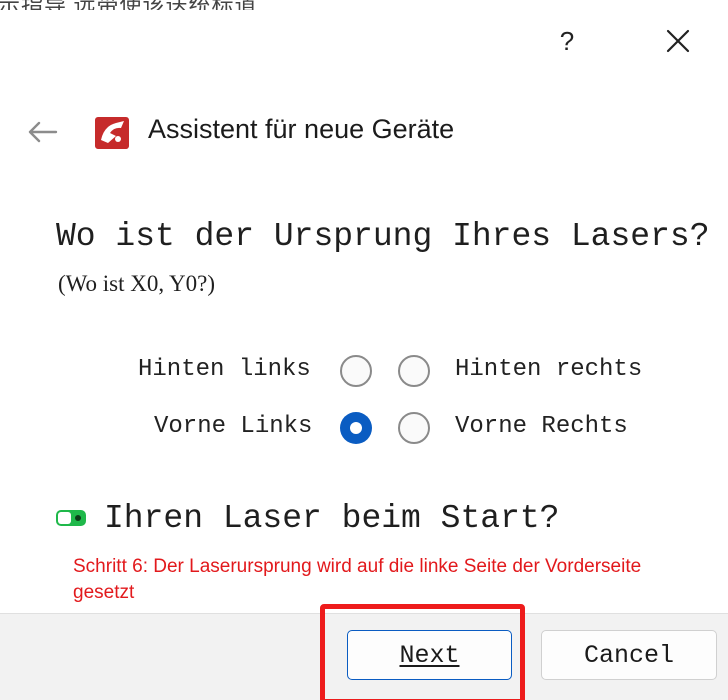 The image size is (728, 700). I want to click on cancel-button-label: Cancel, so click(628, 655).